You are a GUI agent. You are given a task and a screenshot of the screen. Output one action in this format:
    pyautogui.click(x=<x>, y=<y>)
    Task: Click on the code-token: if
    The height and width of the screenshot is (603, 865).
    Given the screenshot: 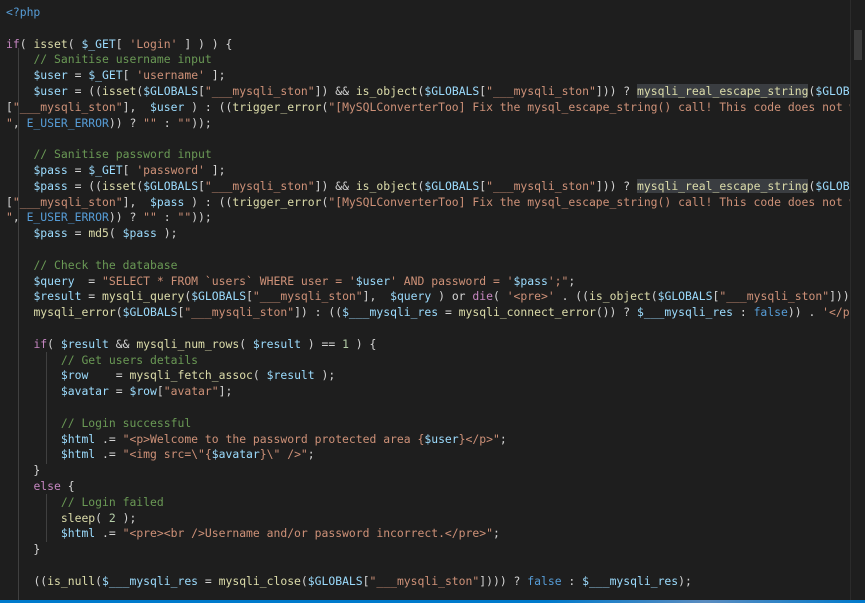 What is the action you would take?
    pyautogui.click(x=13, y=43)
    